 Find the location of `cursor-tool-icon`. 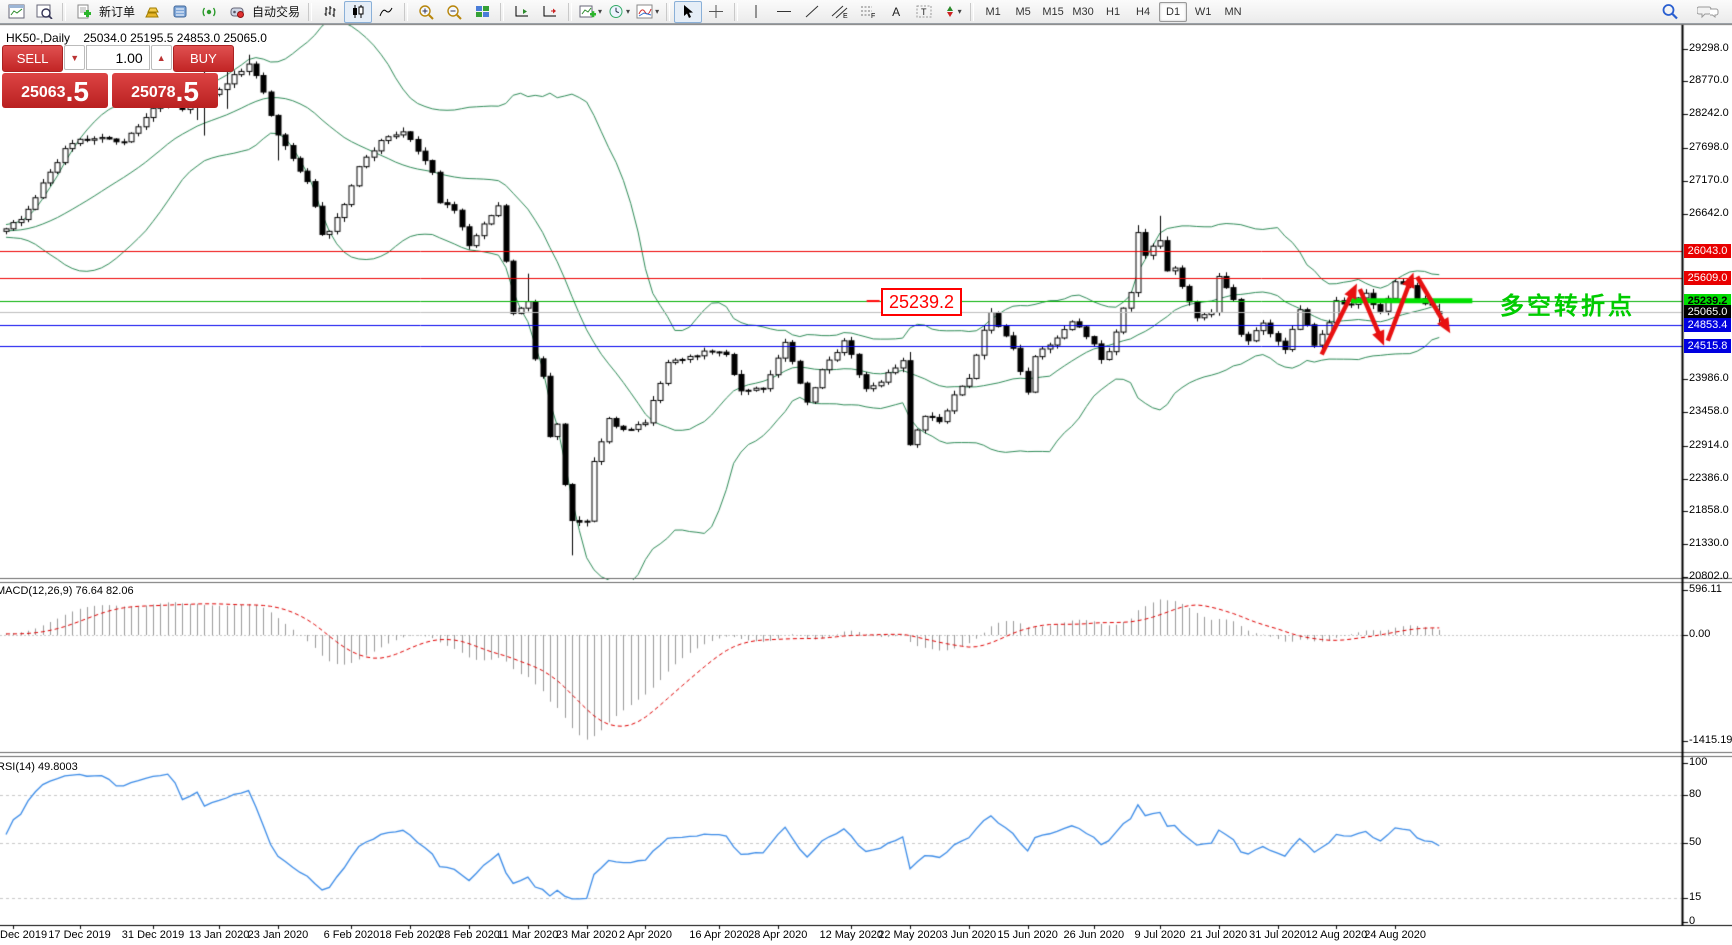

cursor-tool-icon is located at coordinates (688, 11).